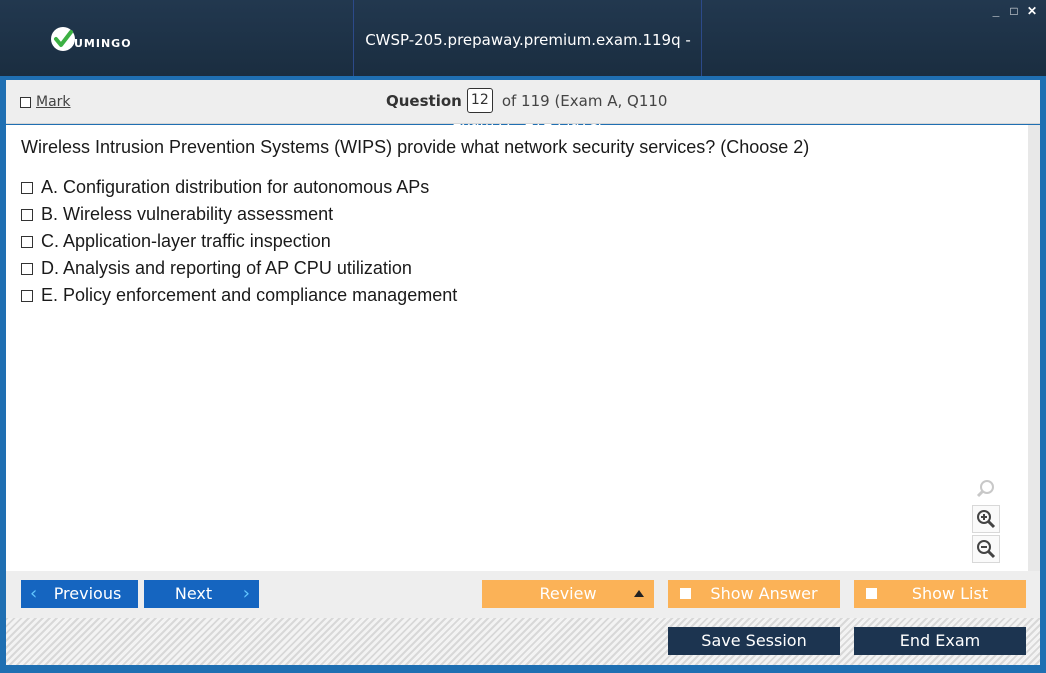 The width and height of the screenshot is (1046, 673). Describe the element at coordinates (754, 641) in the screenshot. I see `save-session-button: Save Session` at that location.